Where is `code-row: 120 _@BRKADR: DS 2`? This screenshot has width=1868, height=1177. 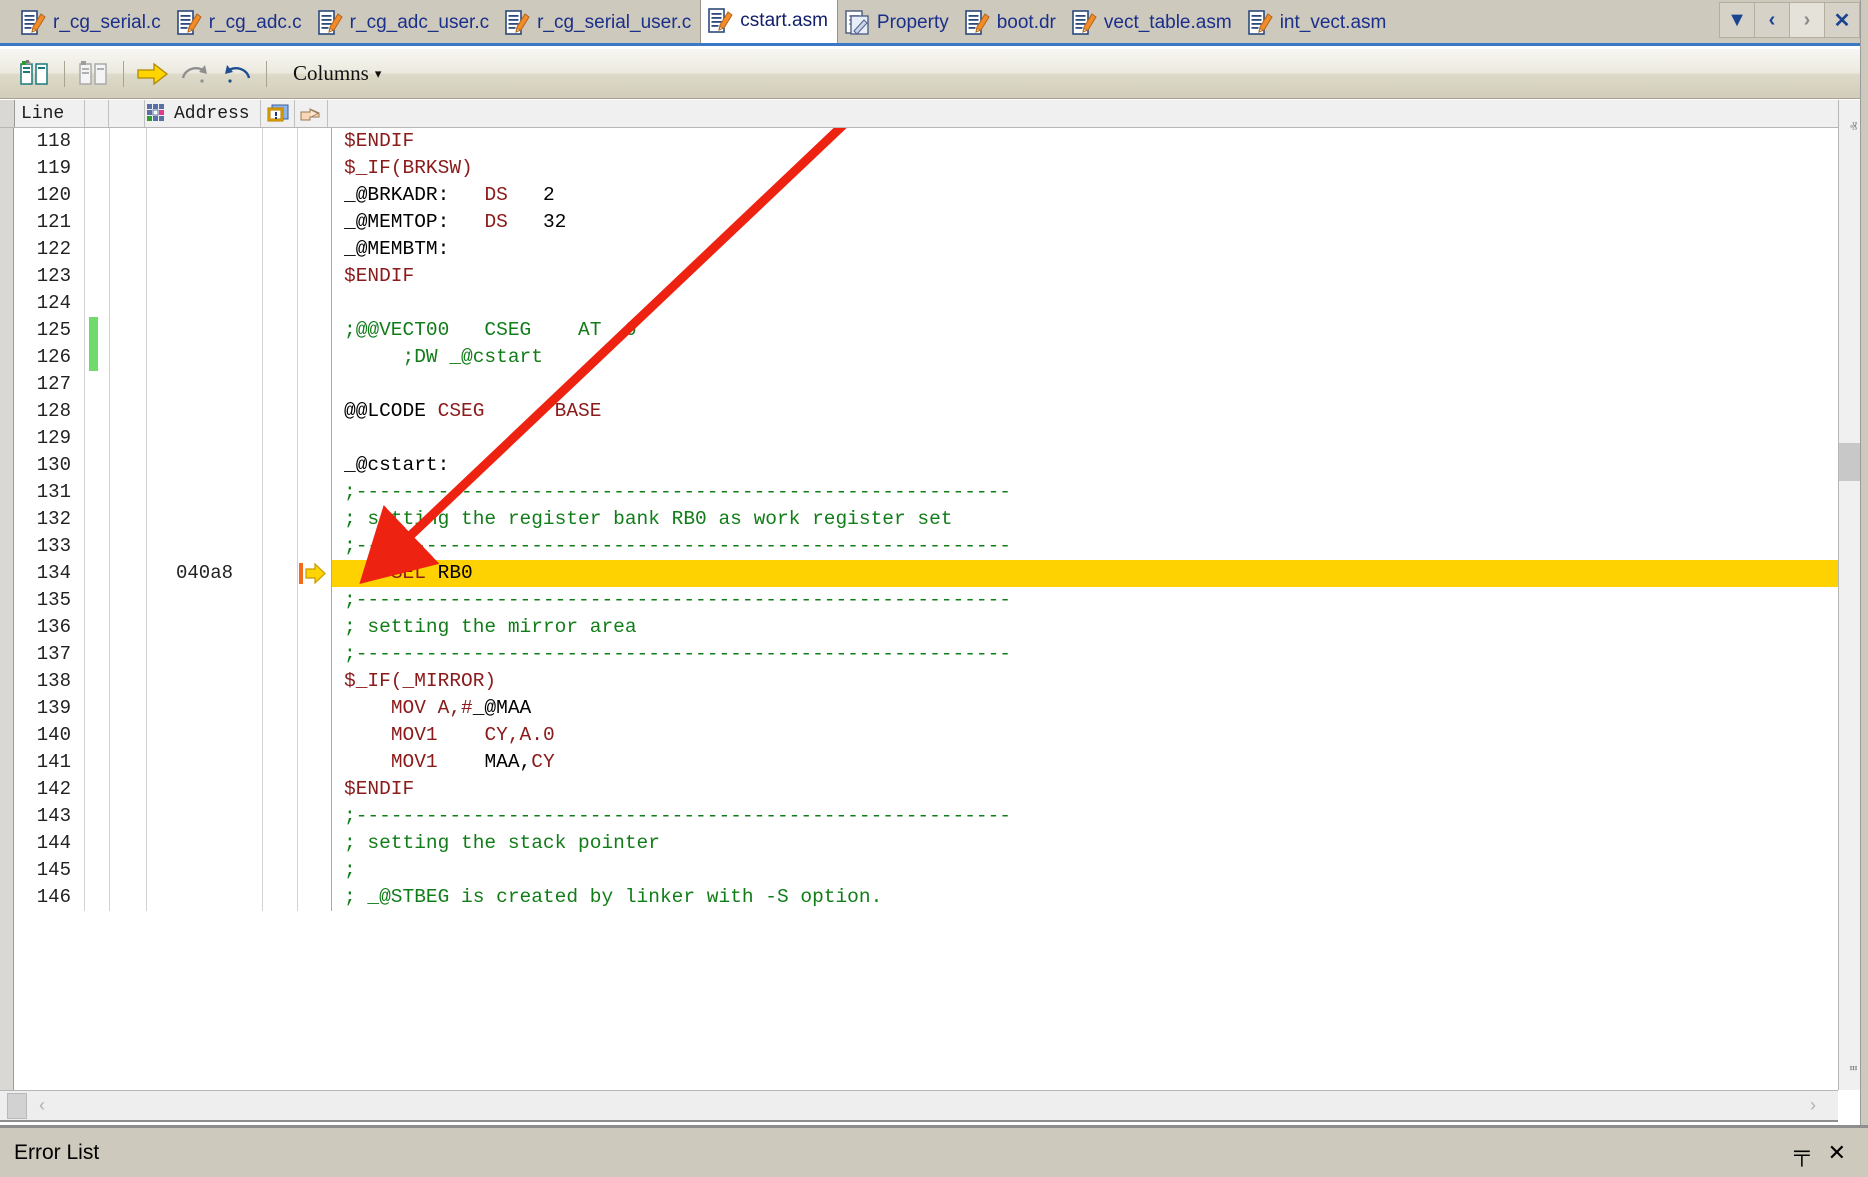 code-row: 120 _@BRKADR: DS 2 is located at coordinates (941, 195).